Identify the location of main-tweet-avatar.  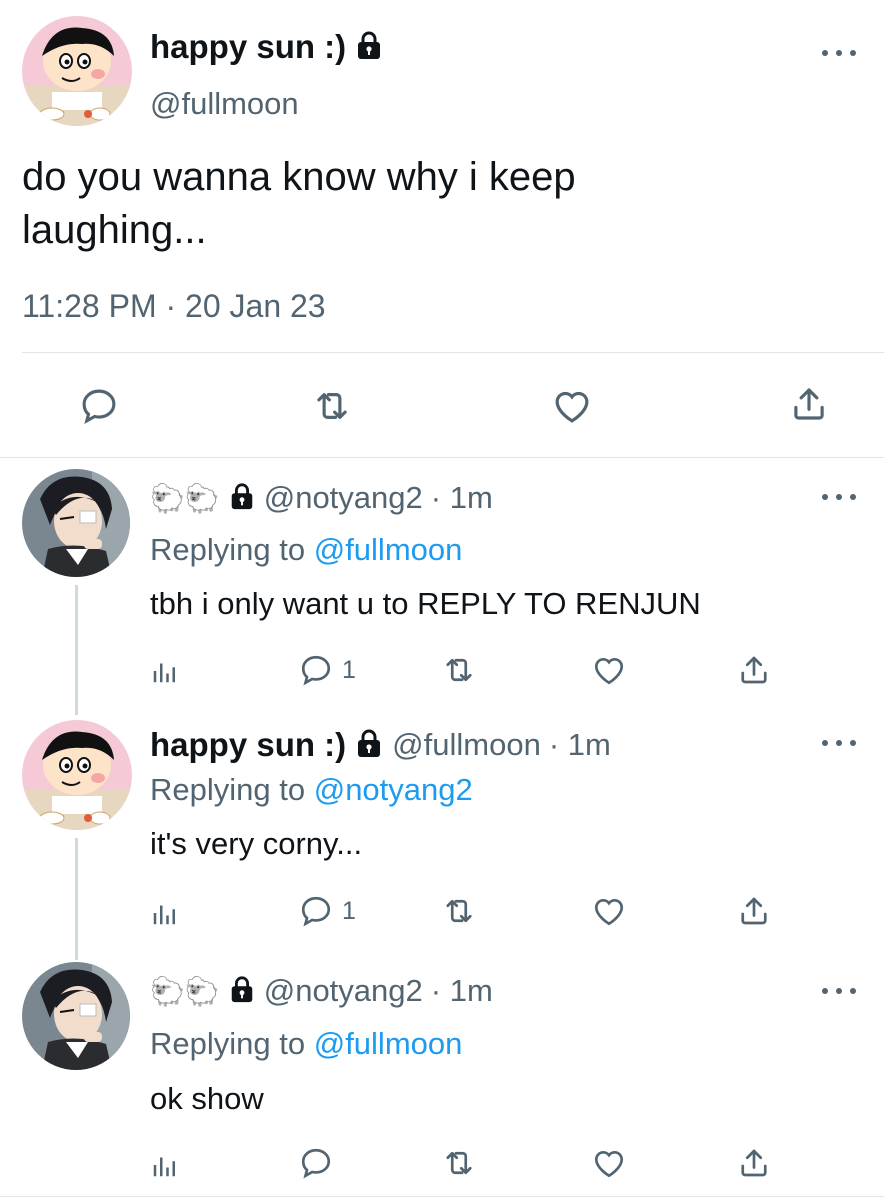
(77, 71).